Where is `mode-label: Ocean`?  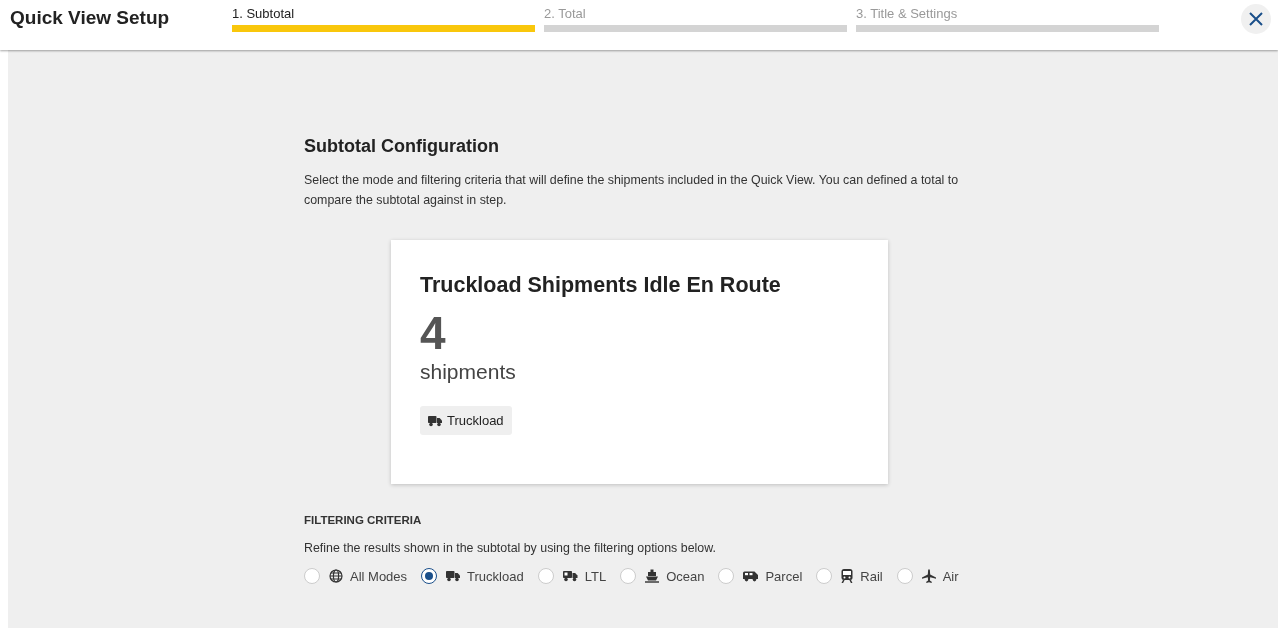 mode-label: Ocean is located at coordinates (685, 576).